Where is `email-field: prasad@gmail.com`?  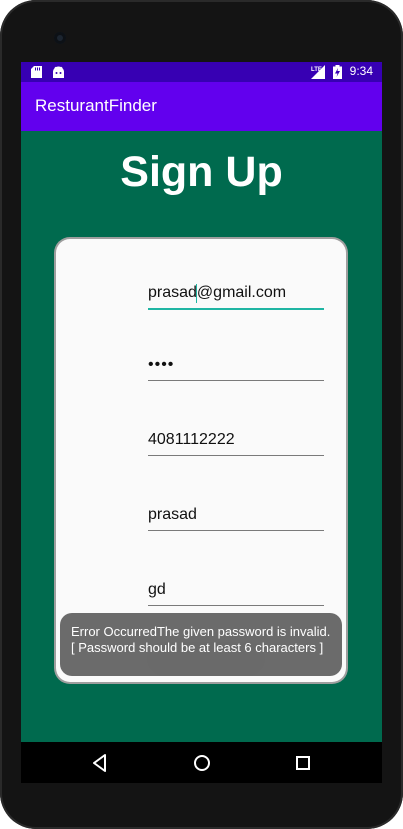 email-field: prasad@gmail.com is located at coordinates (236, 296).